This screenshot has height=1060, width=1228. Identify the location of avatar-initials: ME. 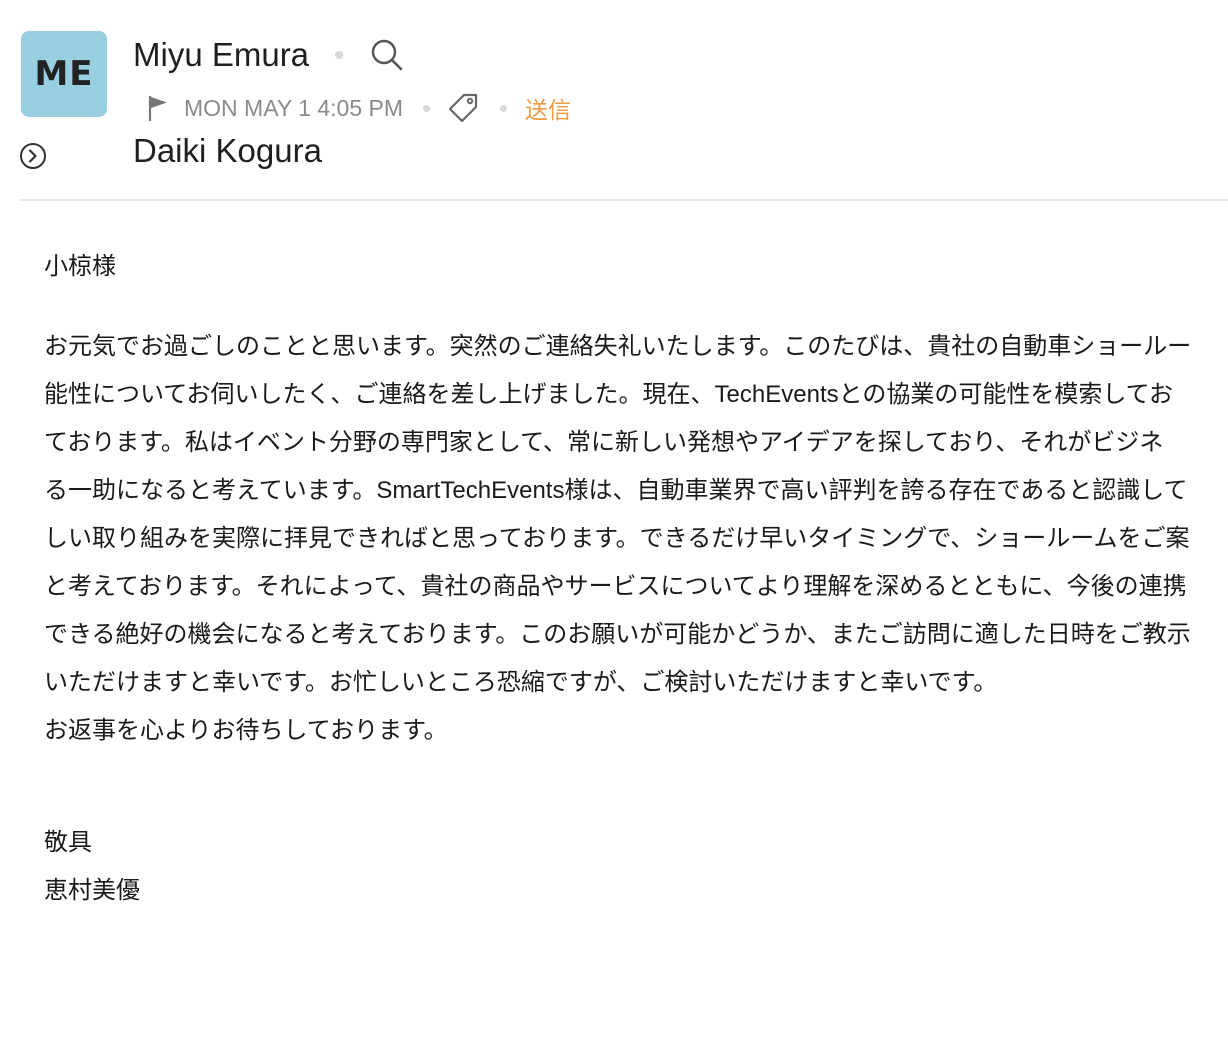
(64, 74).